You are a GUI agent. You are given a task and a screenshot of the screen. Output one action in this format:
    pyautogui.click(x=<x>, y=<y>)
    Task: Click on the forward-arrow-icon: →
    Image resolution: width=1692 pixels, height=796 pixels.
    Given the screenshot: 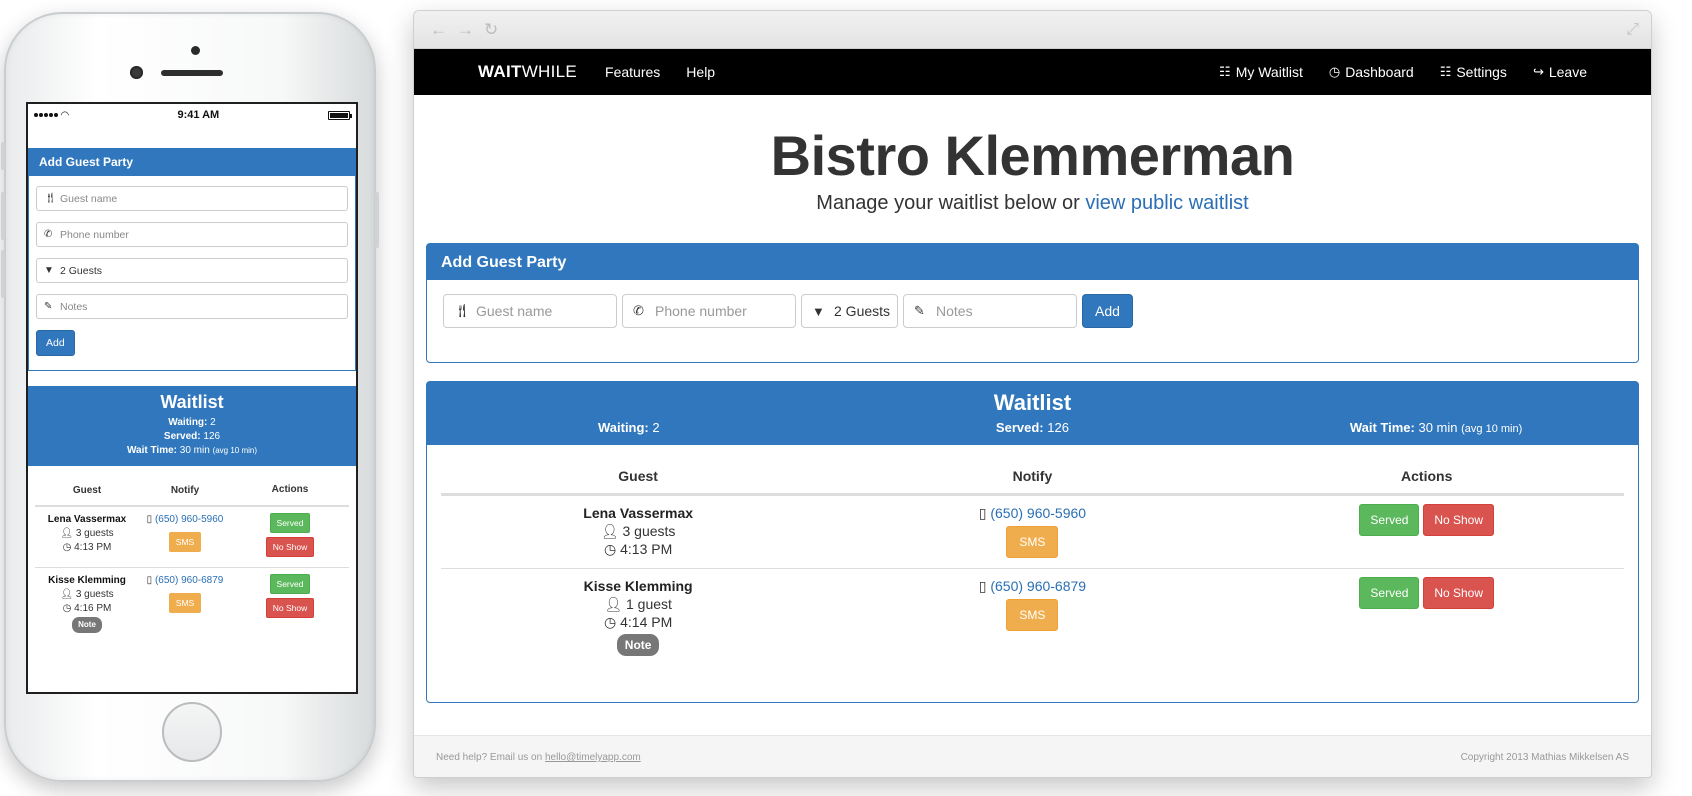 What is the action you would take?
    pyautogui.click(x=465, y=30)
    